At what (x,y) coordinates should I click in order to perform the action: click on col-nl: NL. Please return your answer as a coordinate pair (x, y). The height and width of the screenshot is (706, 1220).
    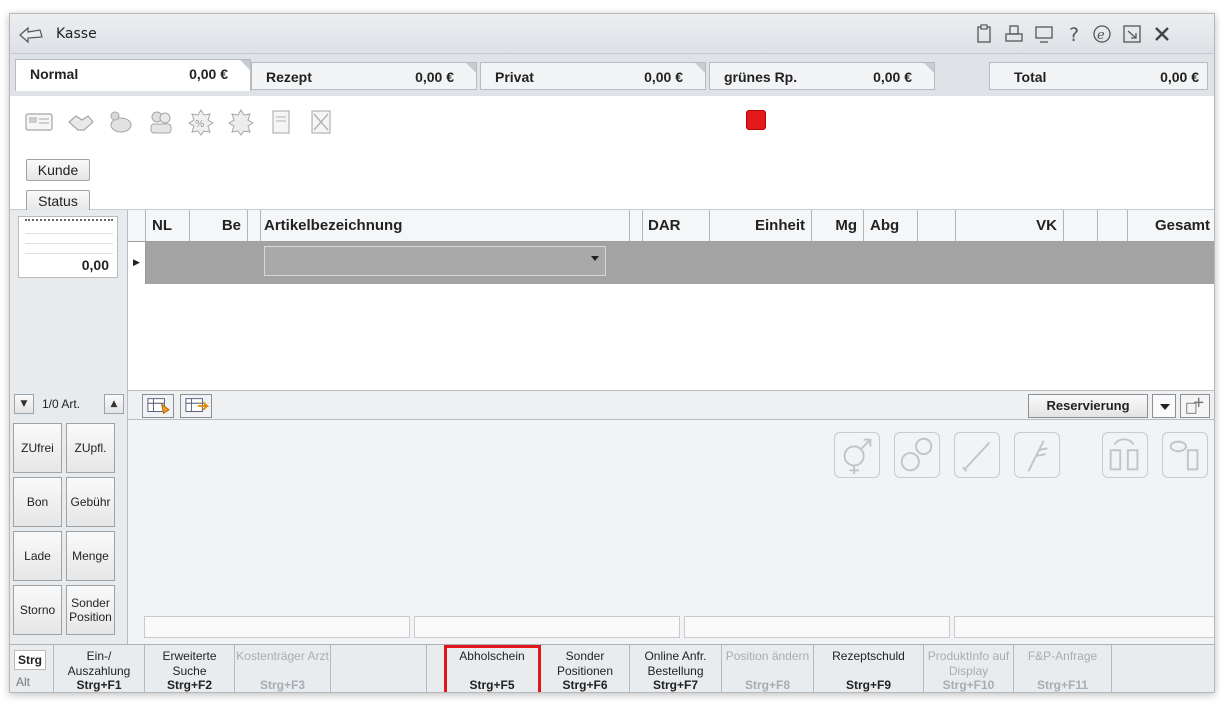
    Looking at the image, I should click on (168, 225).